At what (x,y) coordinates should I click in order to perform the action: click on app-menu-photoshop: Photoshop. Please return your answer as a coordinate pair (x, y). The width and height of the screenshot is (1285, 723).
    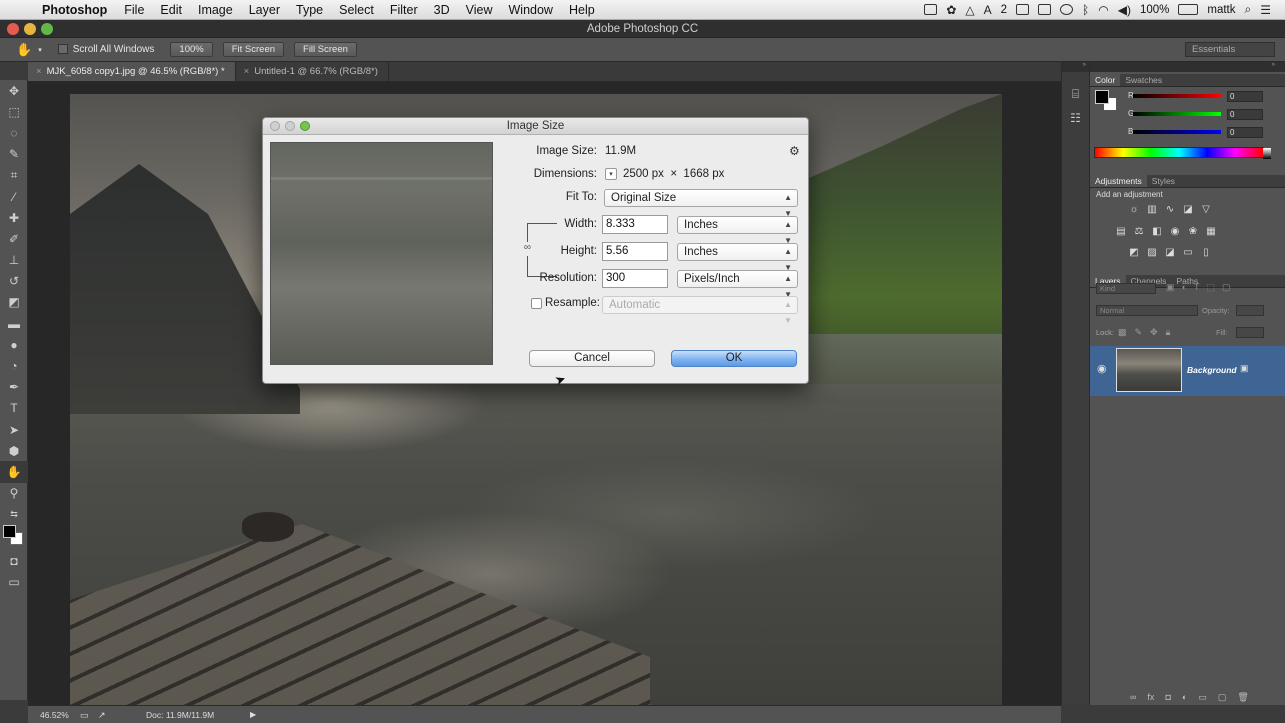
    Looking at the image, I should click on (74, 10).